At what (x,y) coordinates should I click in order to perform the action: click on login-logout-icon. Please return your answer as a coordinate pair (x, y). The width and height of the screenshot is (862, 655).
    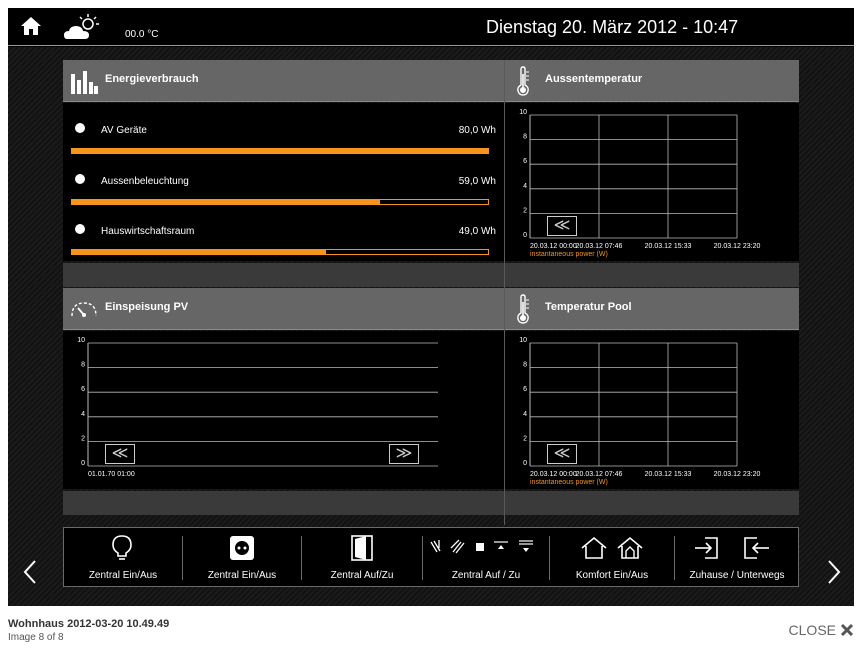
    Looking at the image, I should click on (732, 548).